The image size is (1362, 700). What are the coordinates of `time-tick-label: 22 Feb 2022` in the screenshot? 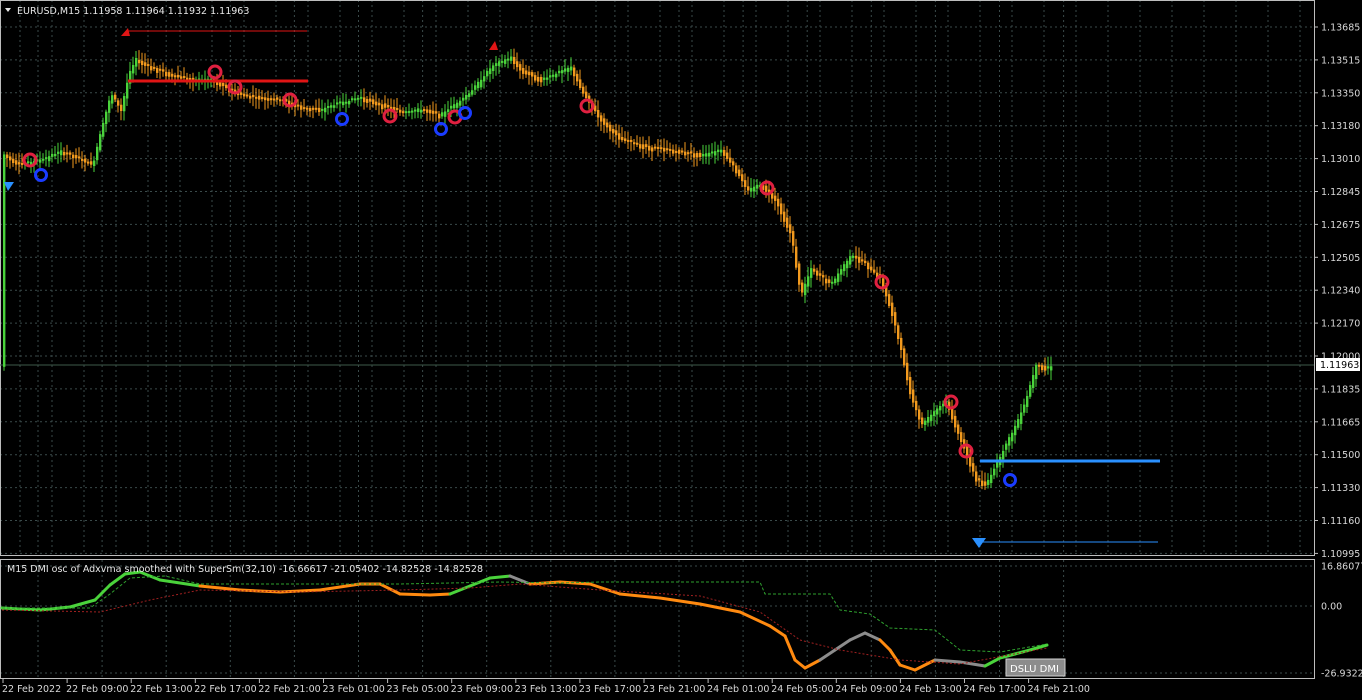 It's located at (31, 689).